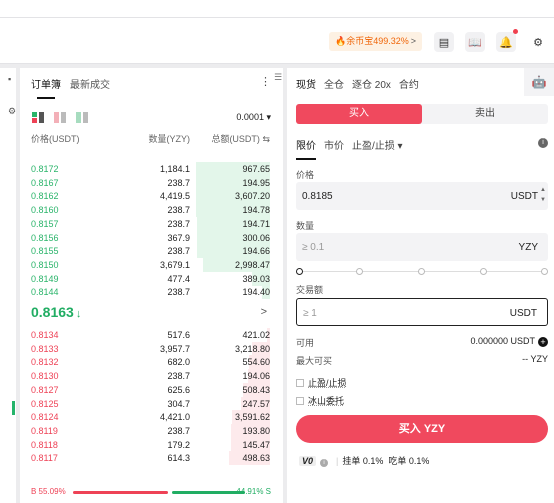  Describe the element at coordinates (151, 169) in the screenshot. I see `ask-row: 0.8172 1,184.1 967.65` at that location.